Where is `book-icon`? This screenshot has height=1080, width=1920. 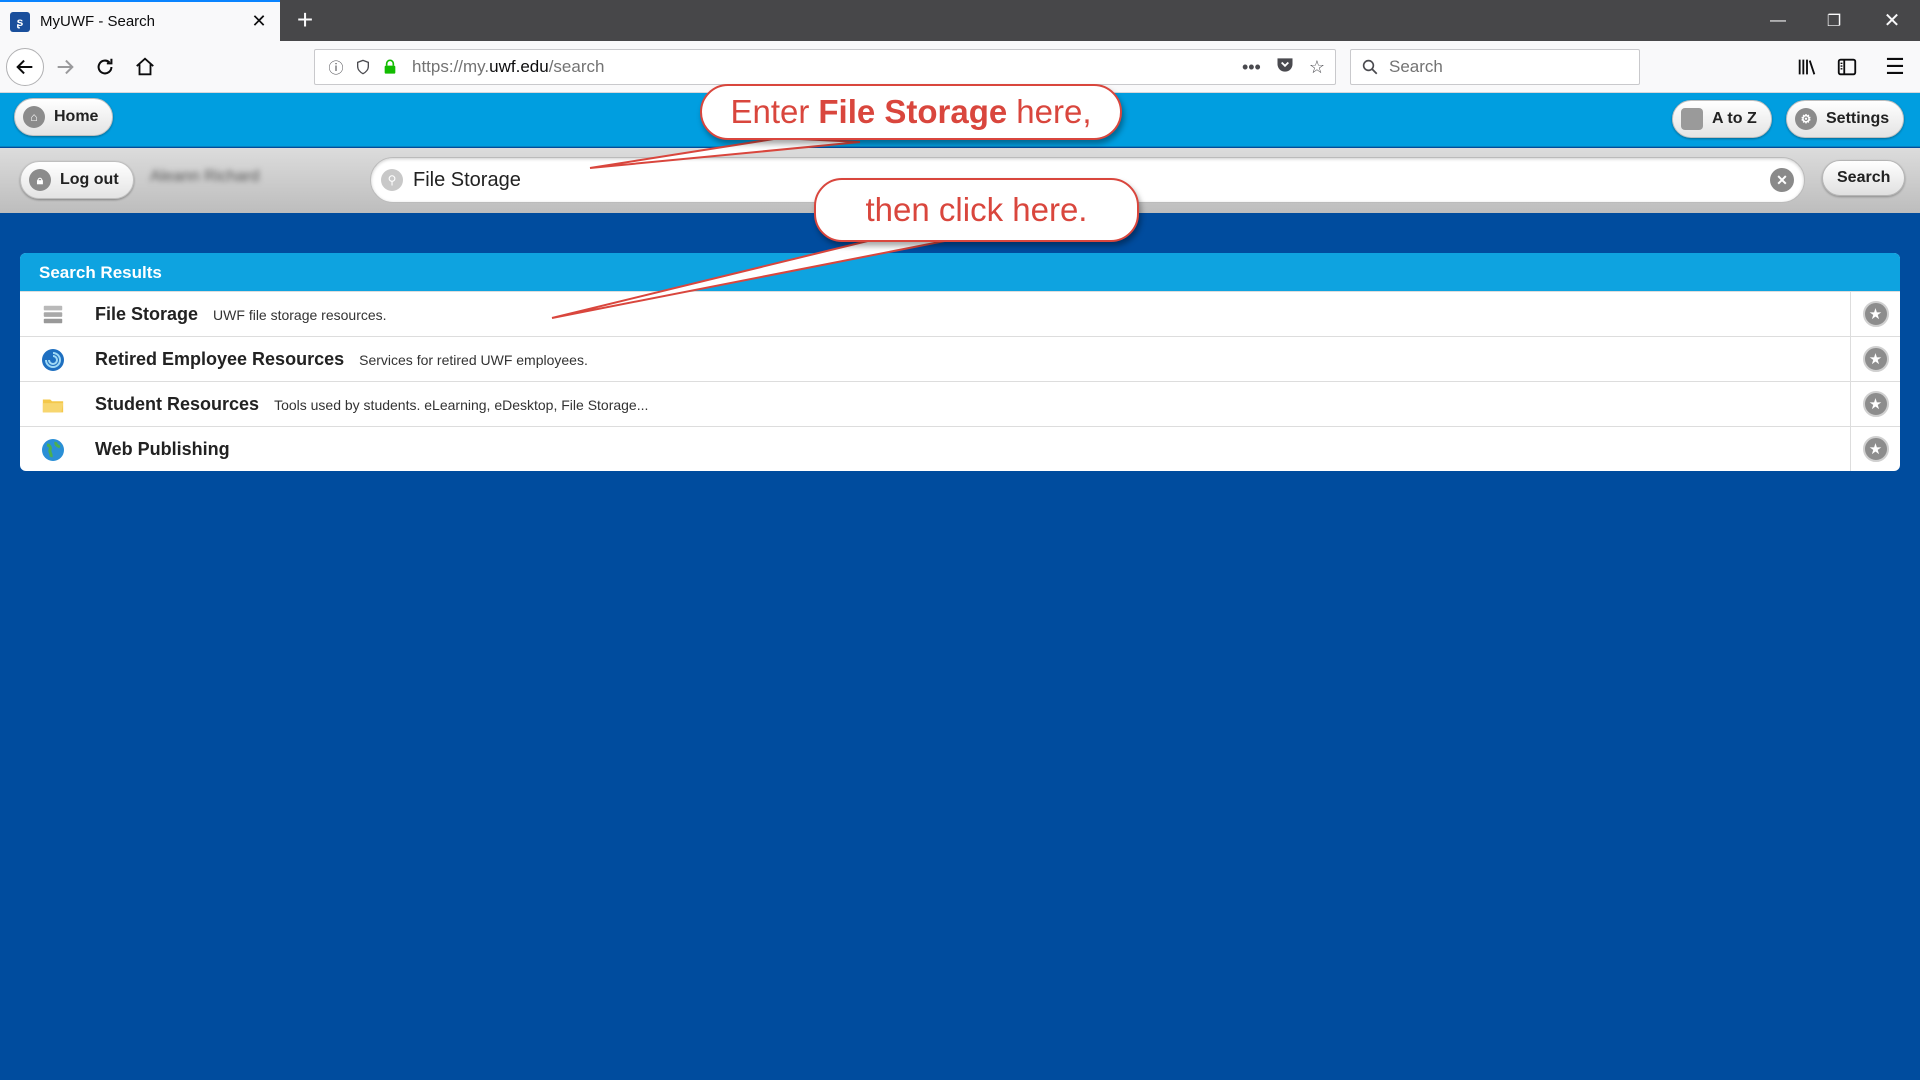
book-icon is located at coordinates (1692, 119).